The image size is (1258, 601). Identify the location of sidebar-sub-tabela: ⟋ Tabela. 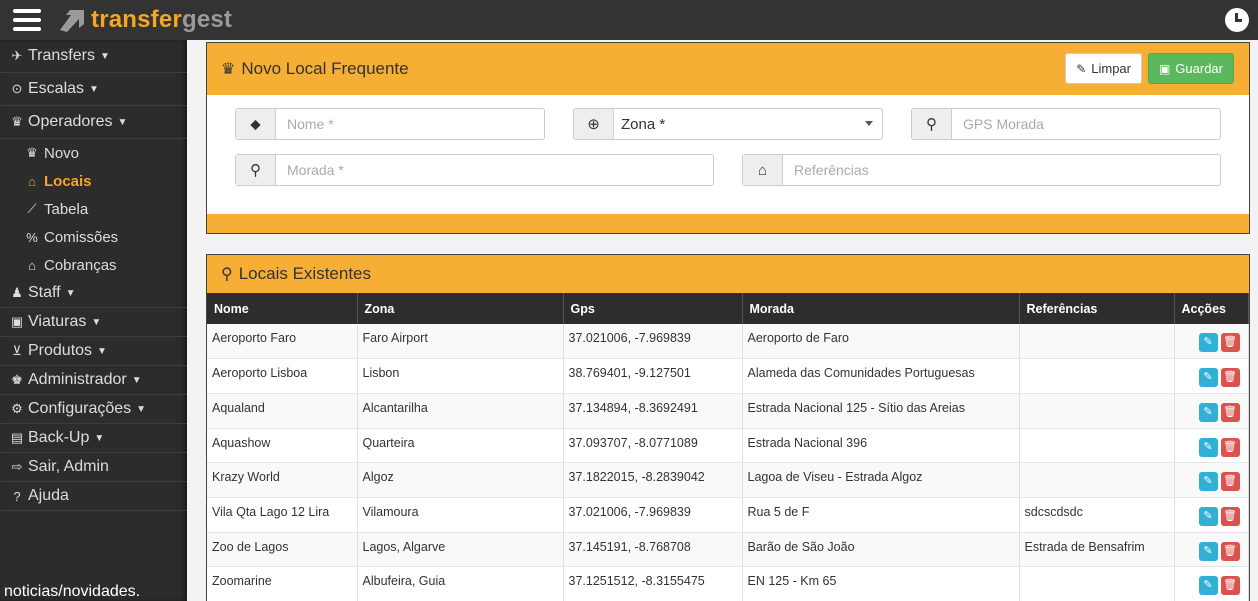
(93, 209).